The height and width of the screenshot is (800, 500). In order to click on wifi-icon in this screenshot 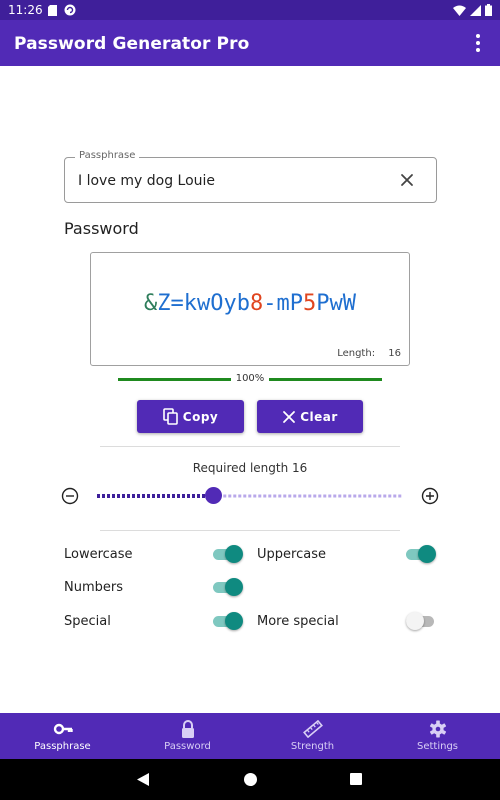, I will do `click(459, 10)`.